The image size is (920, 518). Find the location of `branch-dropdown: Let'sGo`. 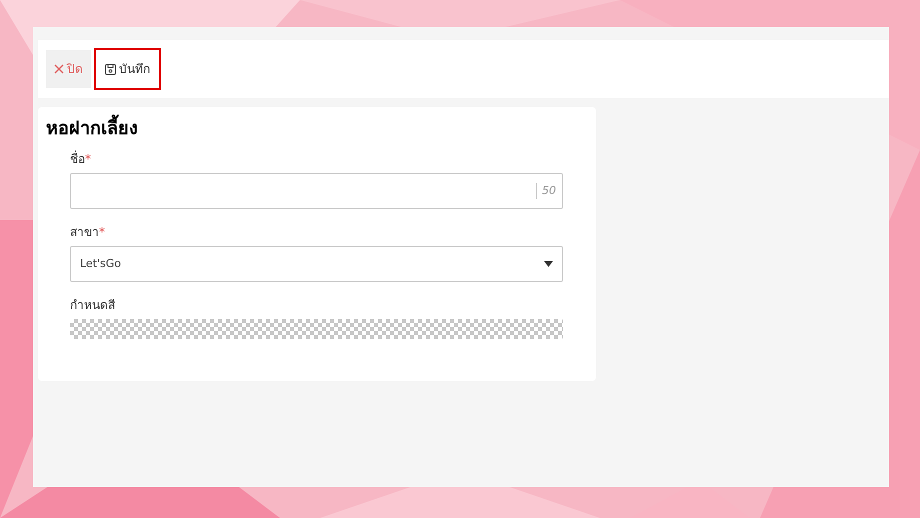

branch-dropdown: Let'sGo is located at coordinates (316, 264).